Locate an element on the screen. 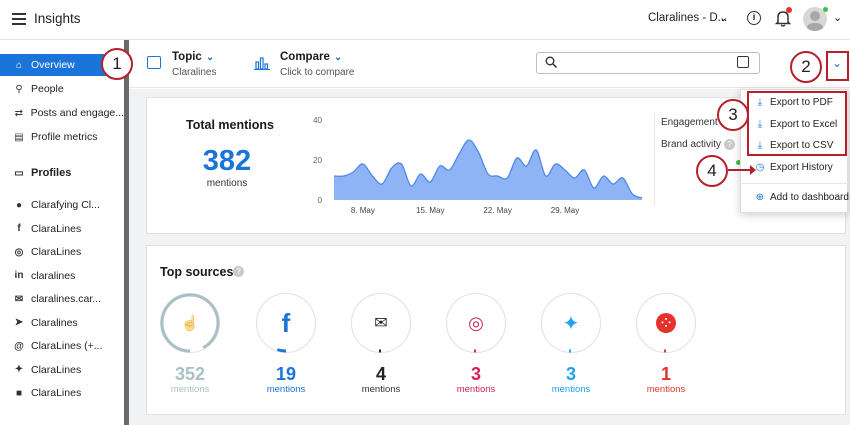 The height and width of the screenshot is (425, 850). sidebar-item-profile: ◎ ClaraLines is located at coordinates (62, 252).